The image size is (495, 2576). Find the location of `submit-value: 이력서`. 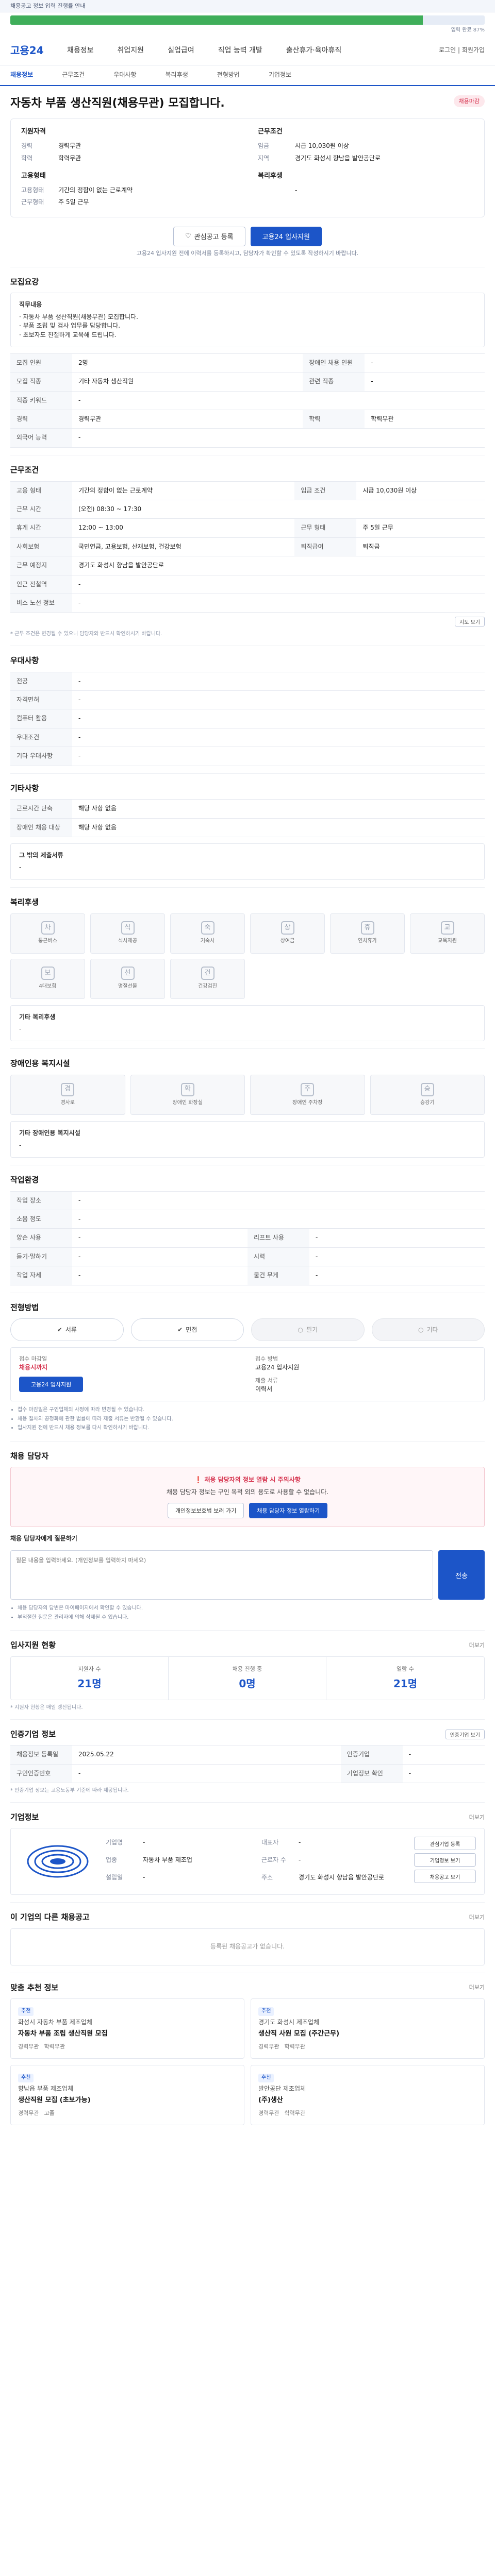

submit-value: 이력서 is located at coordinates (264, 1389).